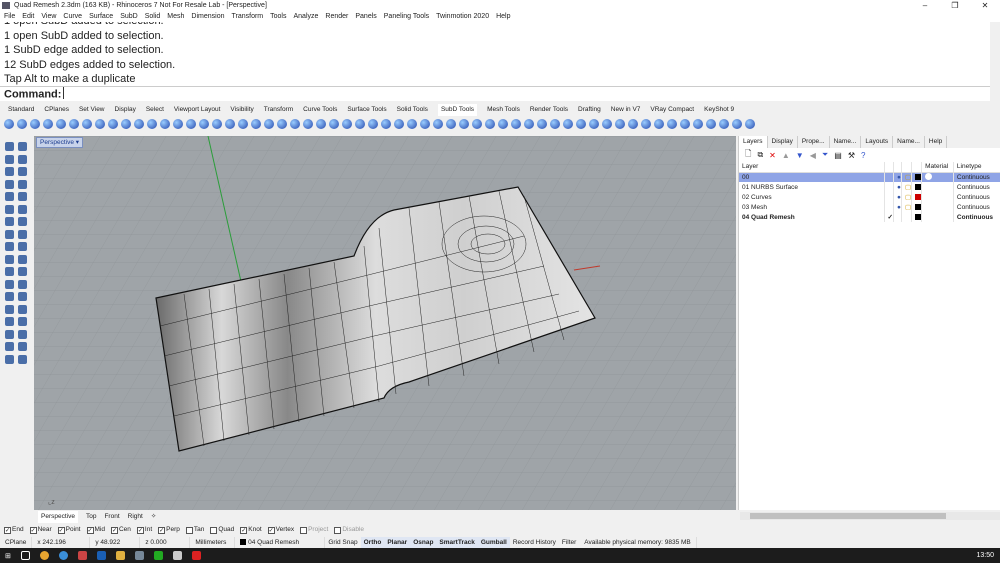  What do you see at coordinates (69, 530) in the screenshot?
I see `osnap-point: ✓ Point` at bounding box center [69, 530].